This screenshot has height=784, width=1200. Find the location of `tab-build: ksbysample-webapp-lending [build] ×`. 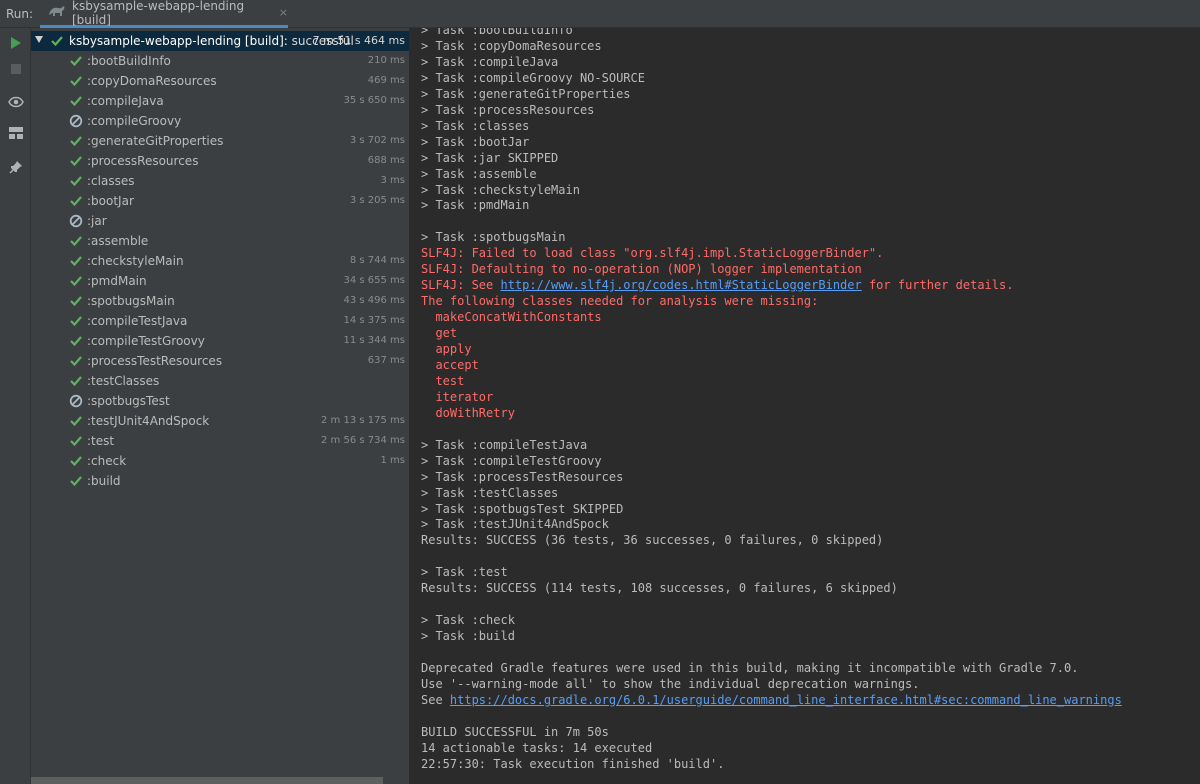

tab-build: ksbysample-webapp-lending [build] × is located at coordinates (164, 14).